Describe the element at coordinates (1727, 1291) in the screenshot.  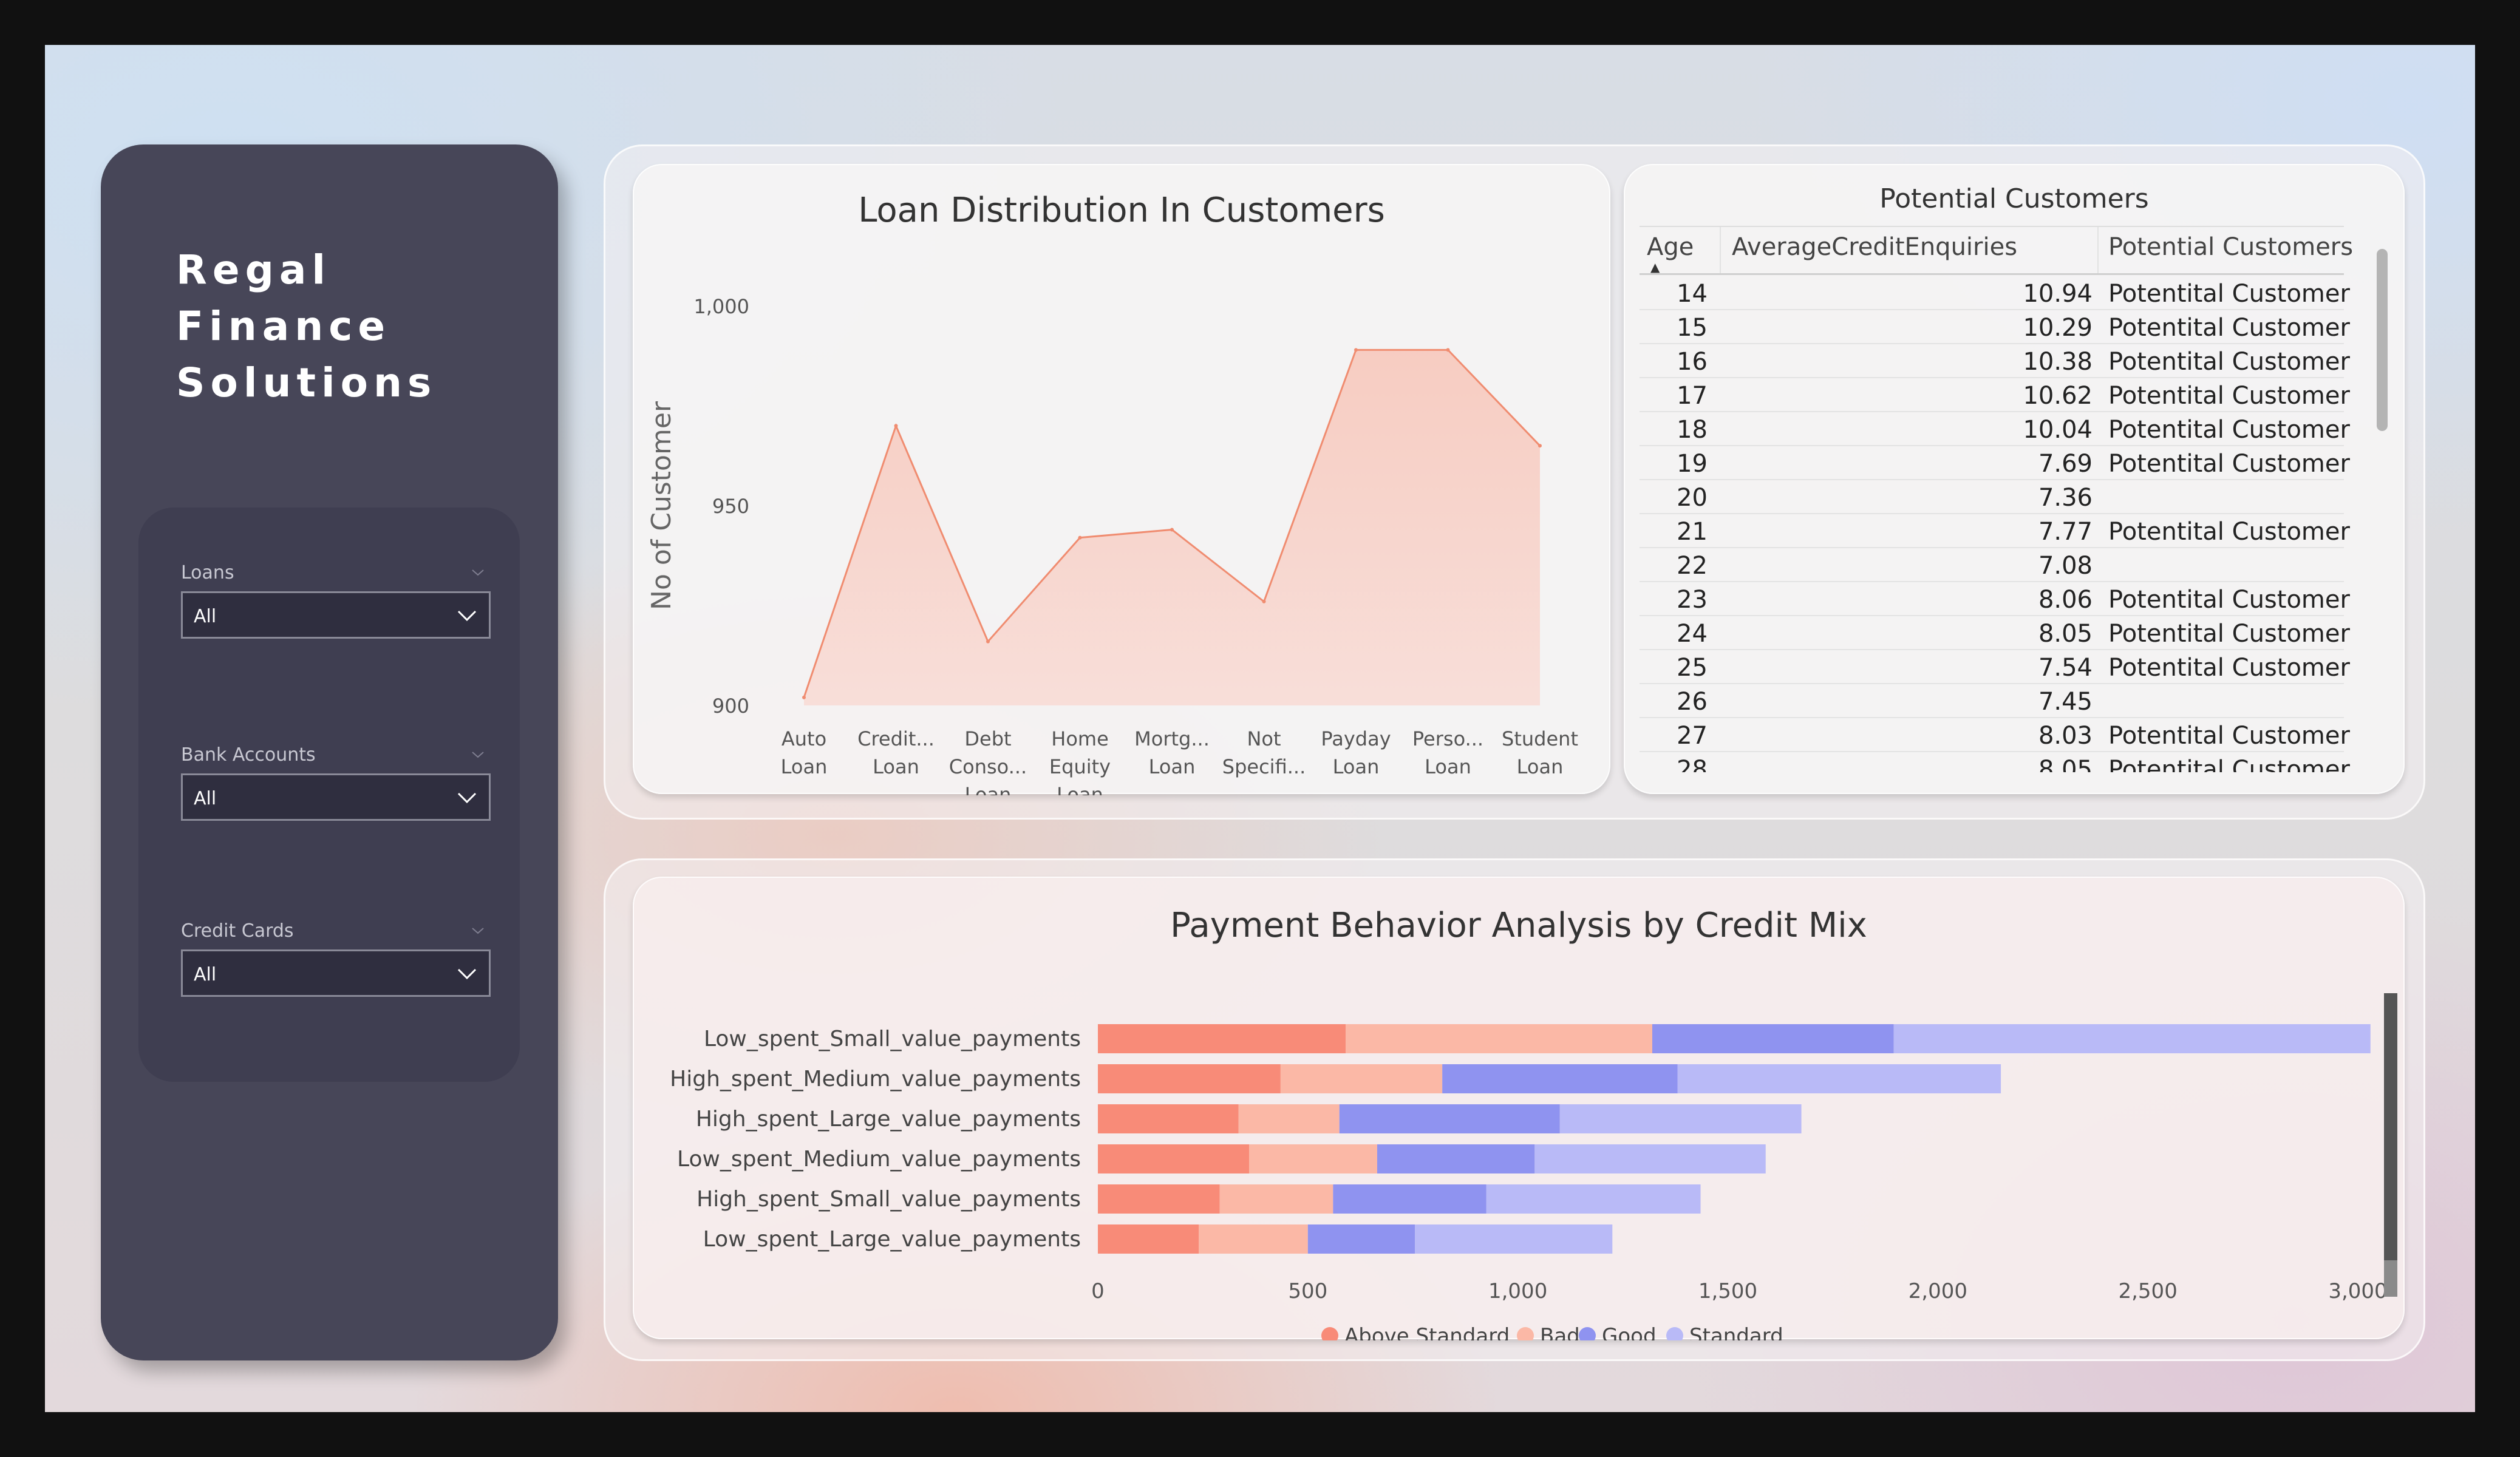
I see `x-tick-label: 1,500` at that location.